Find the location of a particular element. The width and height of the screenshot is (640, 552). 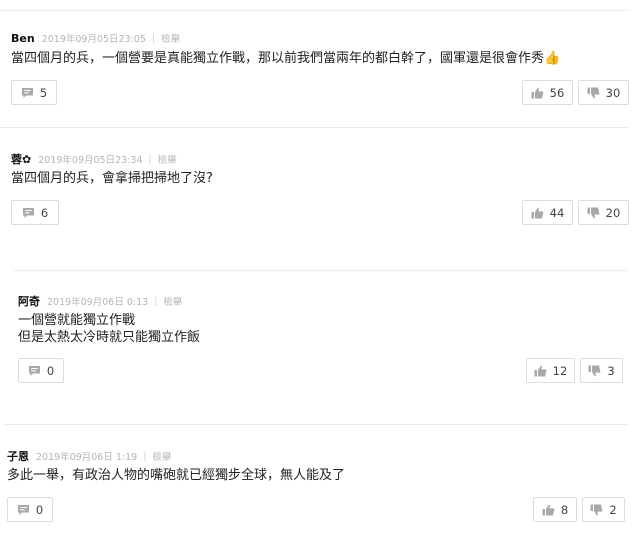

like-button: 12 is located at coordinates (550, 370).